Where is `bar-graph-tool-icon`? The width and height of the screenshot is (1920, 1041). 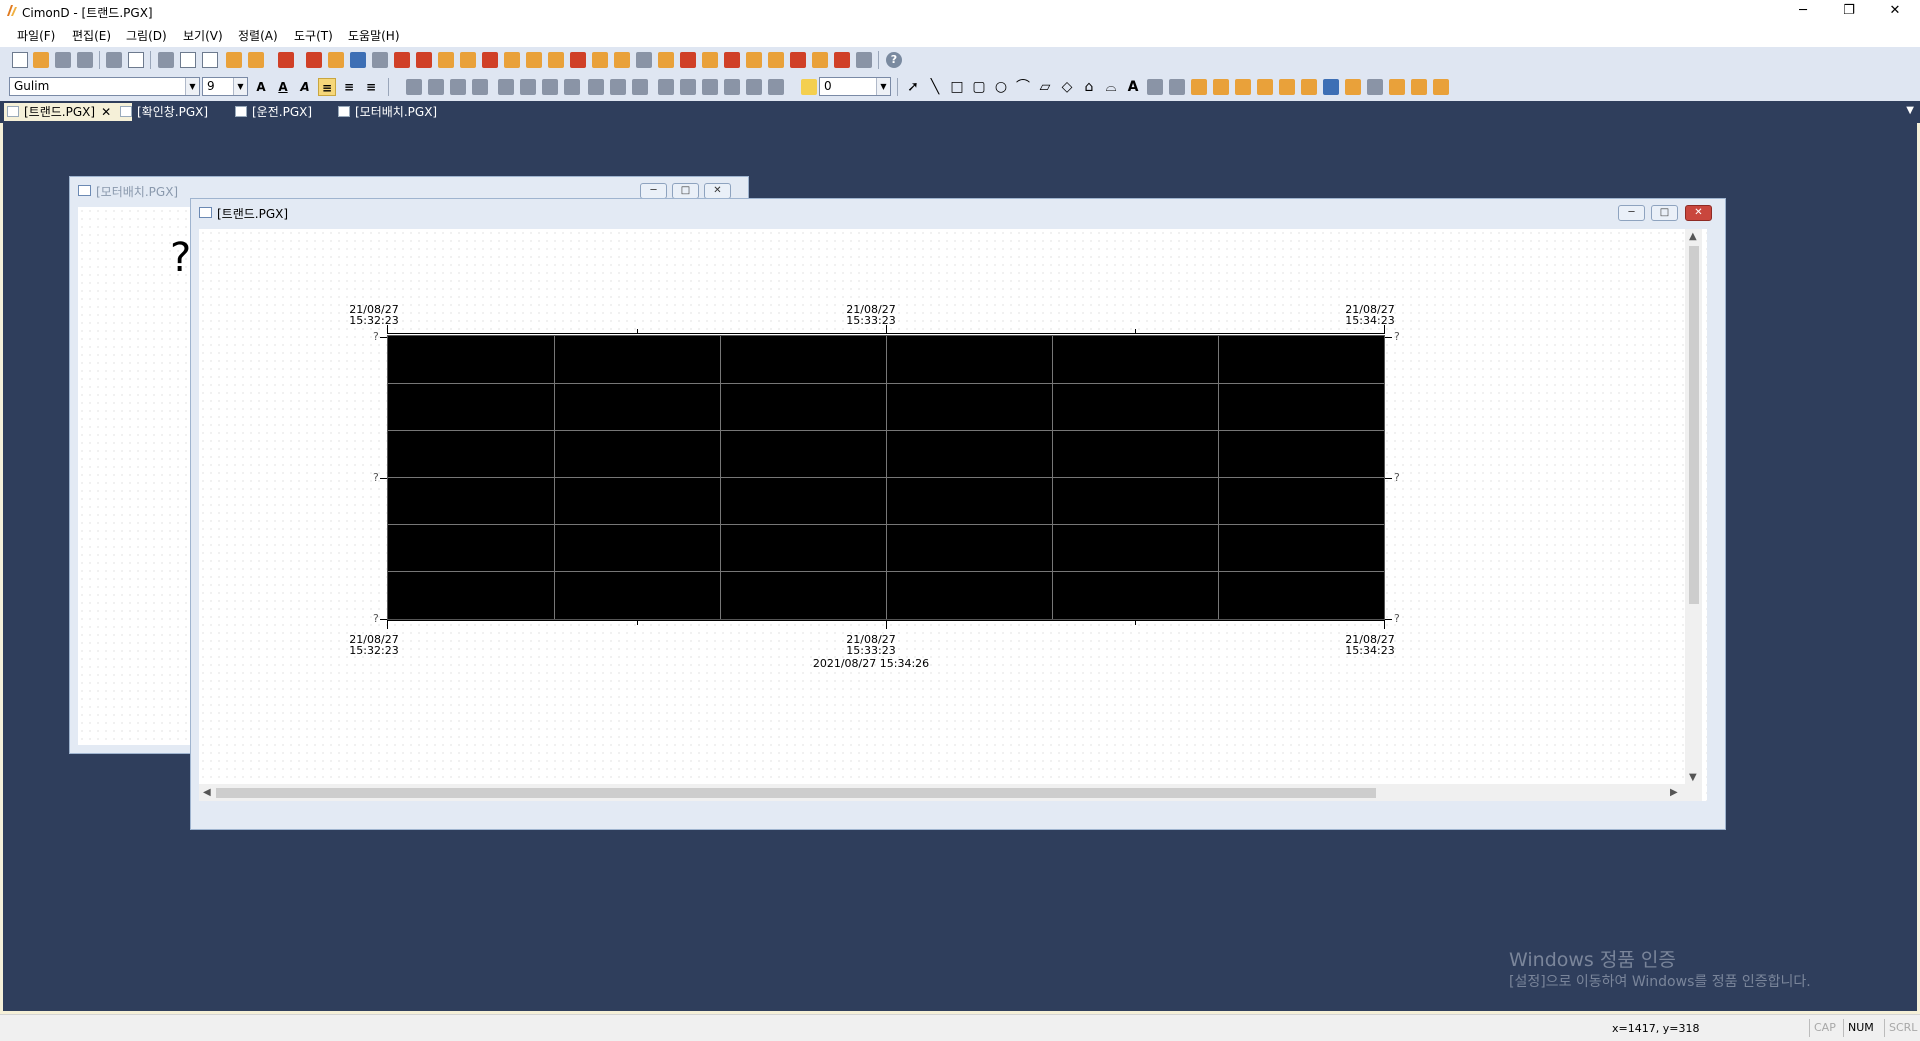
bar-graph-tool-icon is located at coordinates (1265, 87).